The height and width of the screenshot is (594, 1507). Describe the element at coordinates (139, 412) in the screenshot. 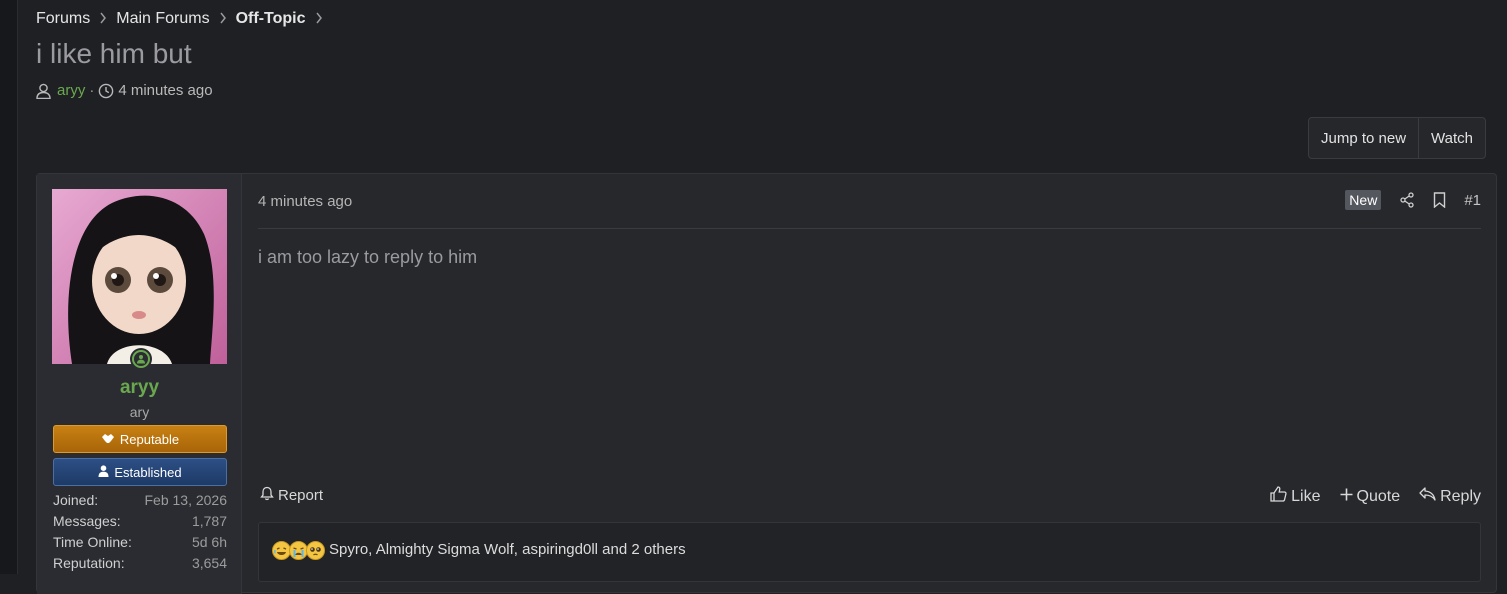

I see `user-title: ary` at that location.